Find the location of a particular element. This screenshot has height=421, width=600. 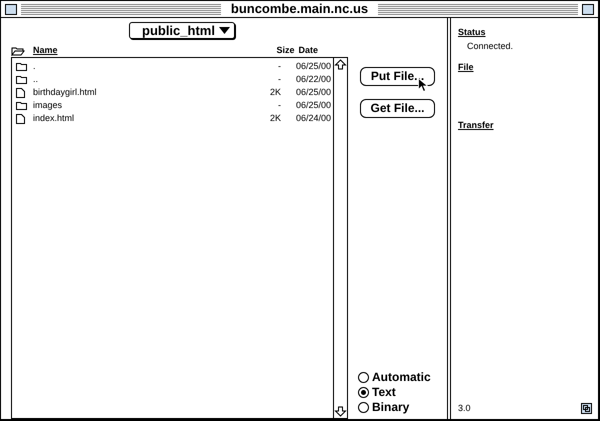

status-text: Connected. is located at coordinates (490, 46).